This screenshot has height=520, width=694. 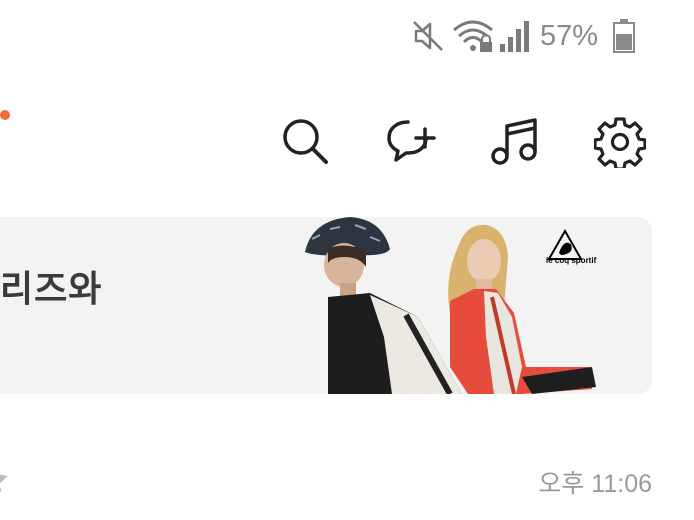 I want to click on signal-icon, so click(x=514, y=36).